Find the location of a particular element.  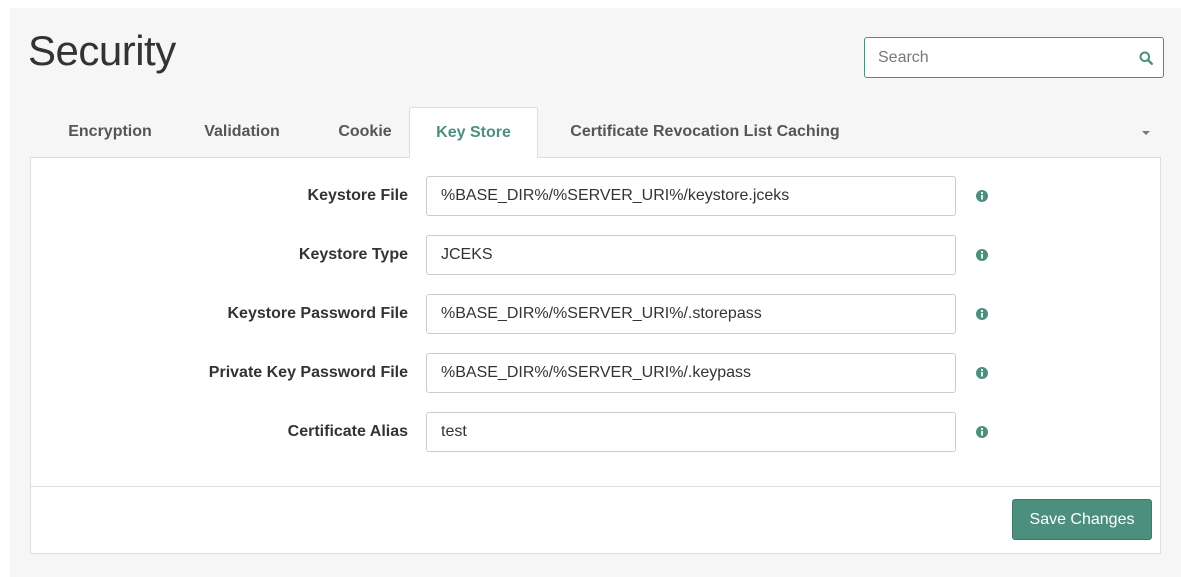

tab-validation: Validation is located at coordinates (242, 132).